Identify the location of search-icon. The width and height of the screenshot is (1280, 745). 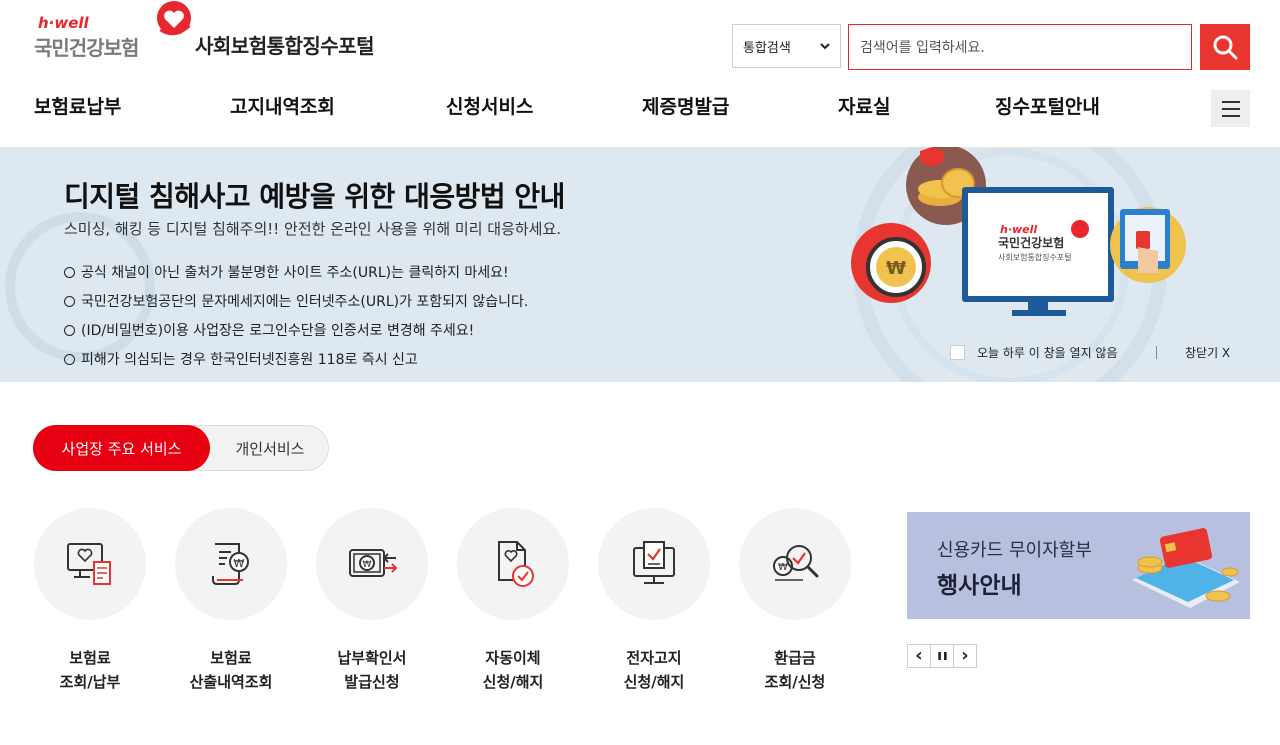
(1225, 47).